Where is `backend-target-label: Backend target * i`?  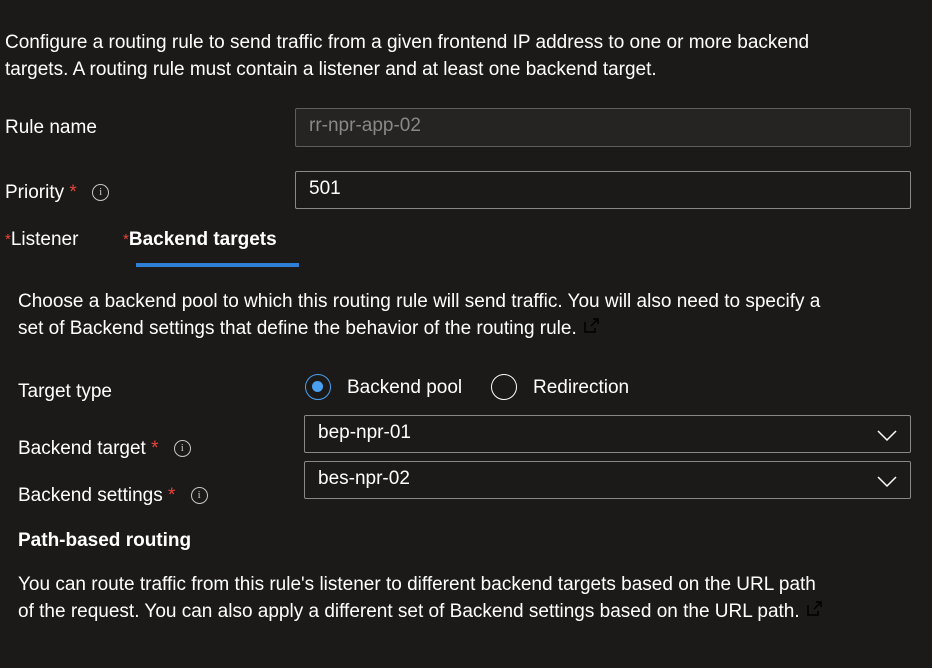
backend-target-label: Backend target * i is located at coordinates (104, 448).